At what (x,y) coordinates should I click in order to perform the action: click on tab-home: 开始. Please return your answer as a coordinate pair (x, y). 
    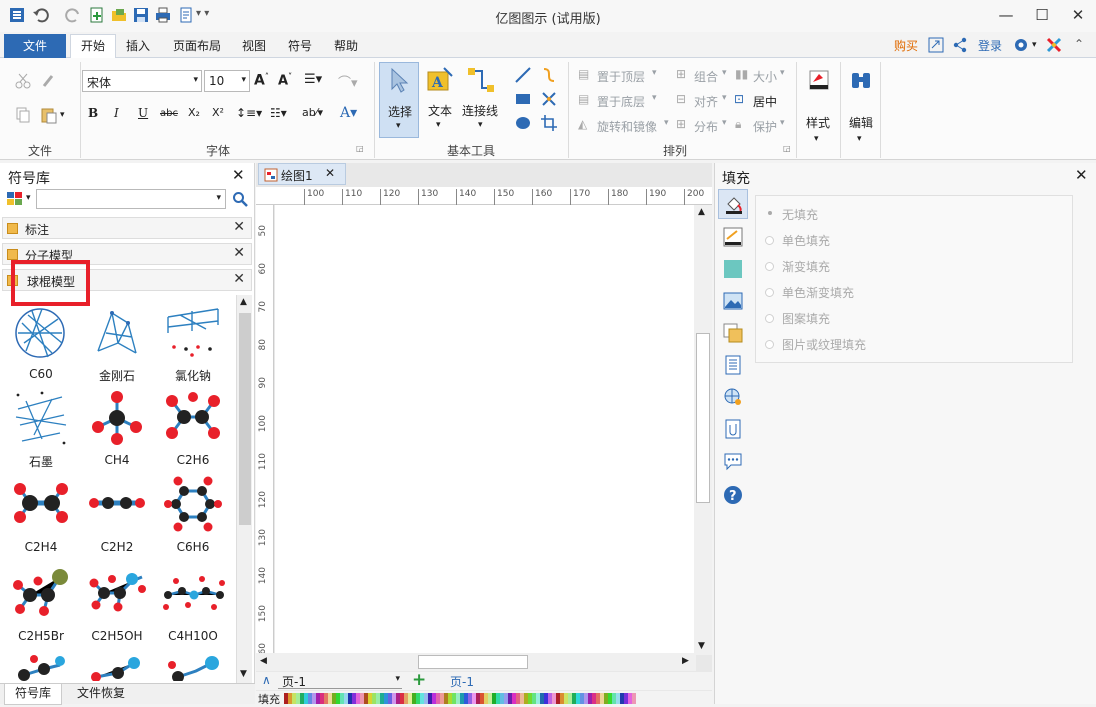
    Looking at the image, I should click on (93, 46).